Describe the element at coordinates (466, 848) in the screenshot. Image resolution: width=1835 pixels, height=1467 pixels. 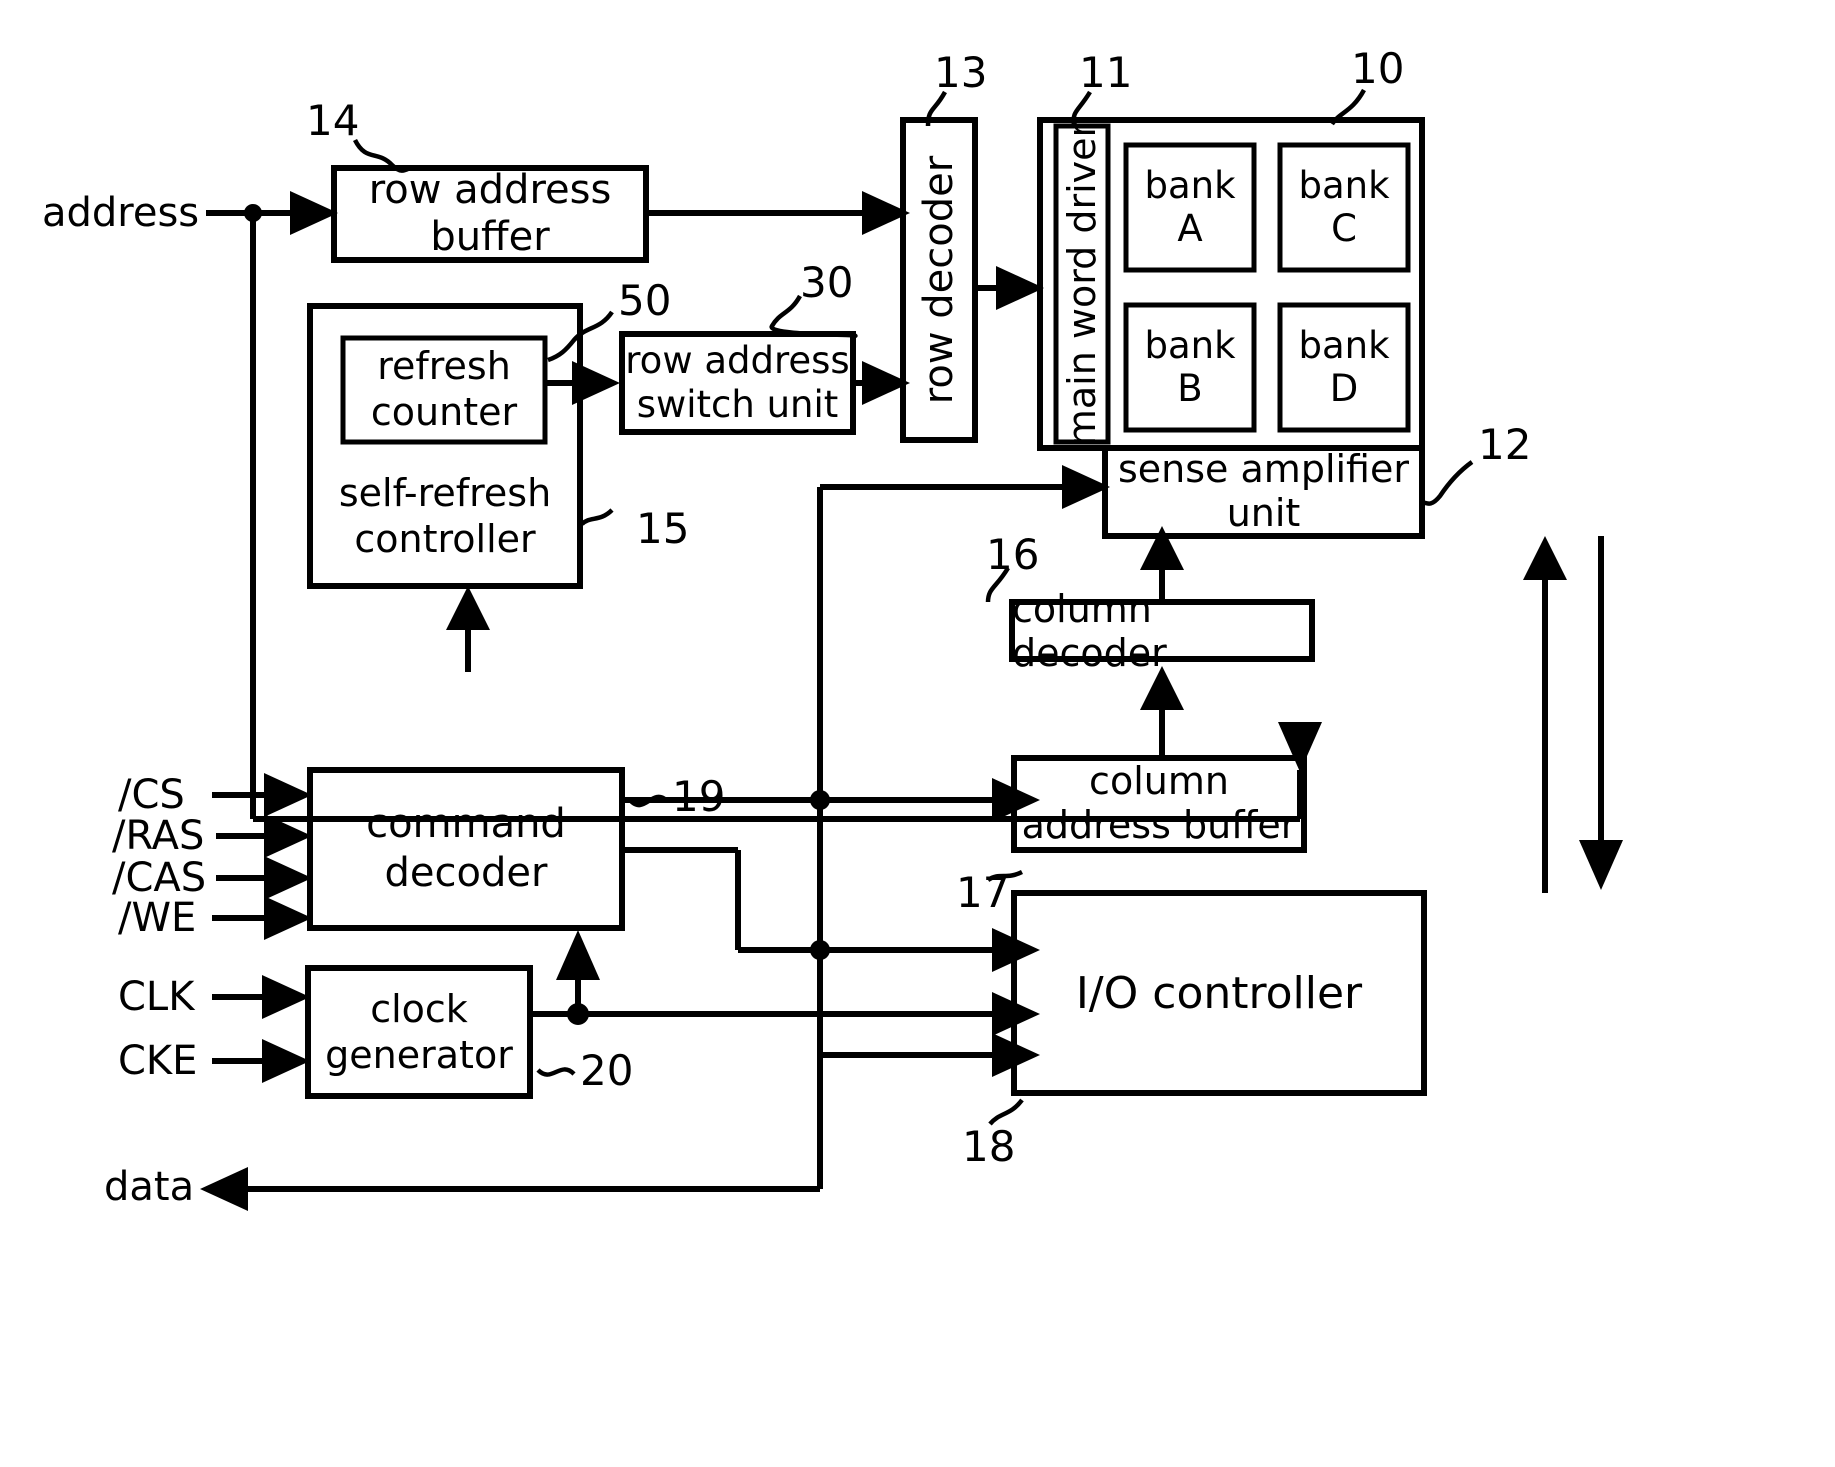
I see `label-command-decoder: command decoder` at that location.